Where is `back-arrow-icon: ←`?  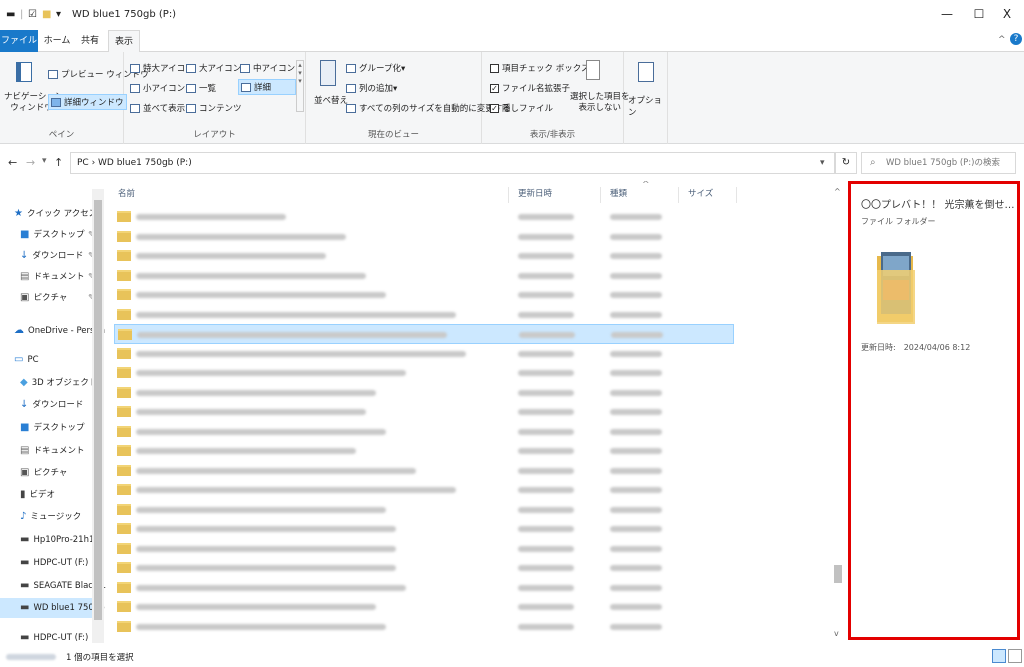 back-arrow-icon: ← is located at coordinates (12, 162).